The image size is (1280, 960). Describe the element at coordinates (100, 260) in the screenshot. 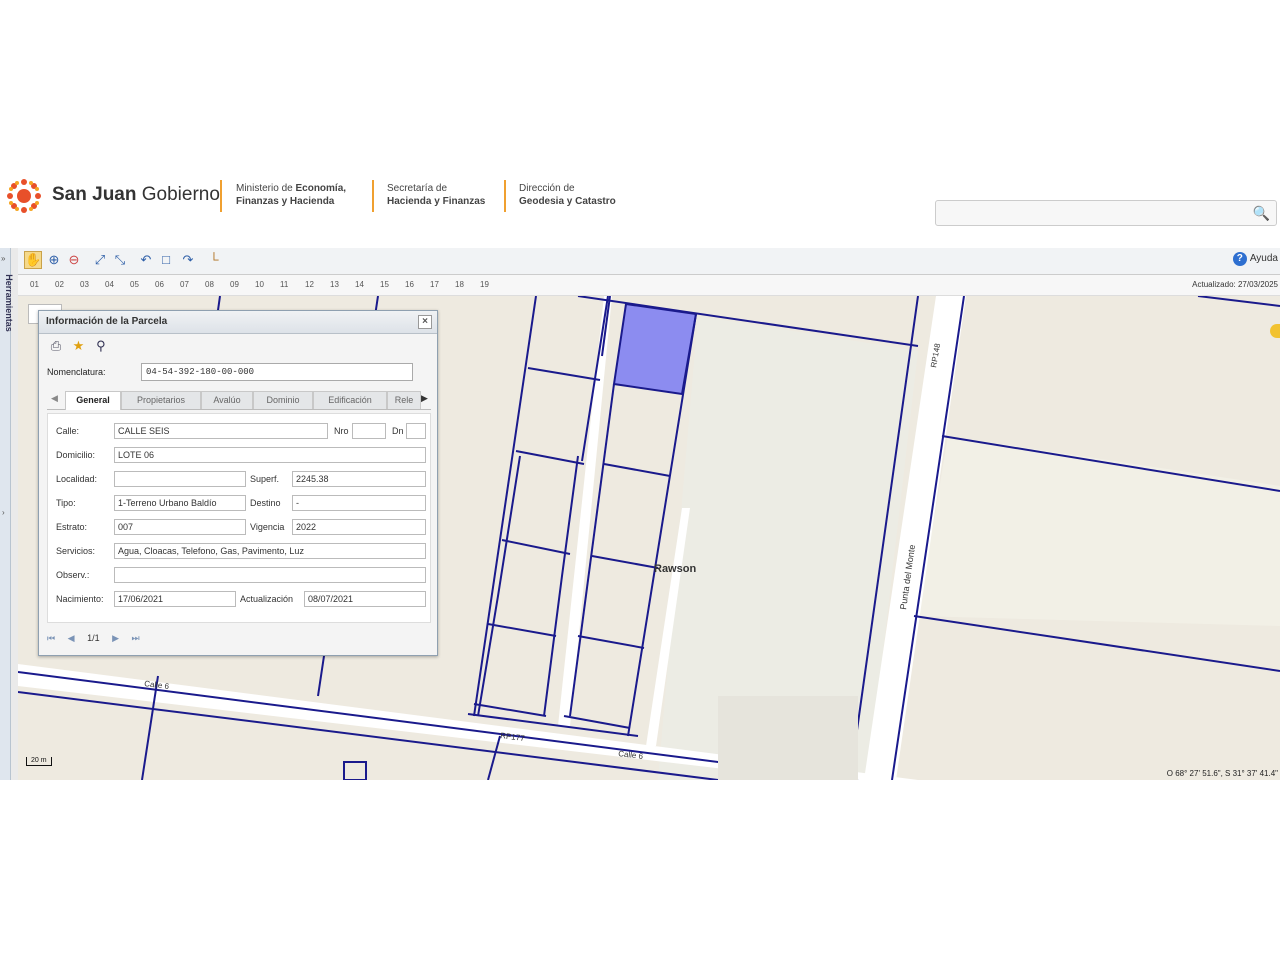

I see `zoom-extent-icon: ⤢` at that location.